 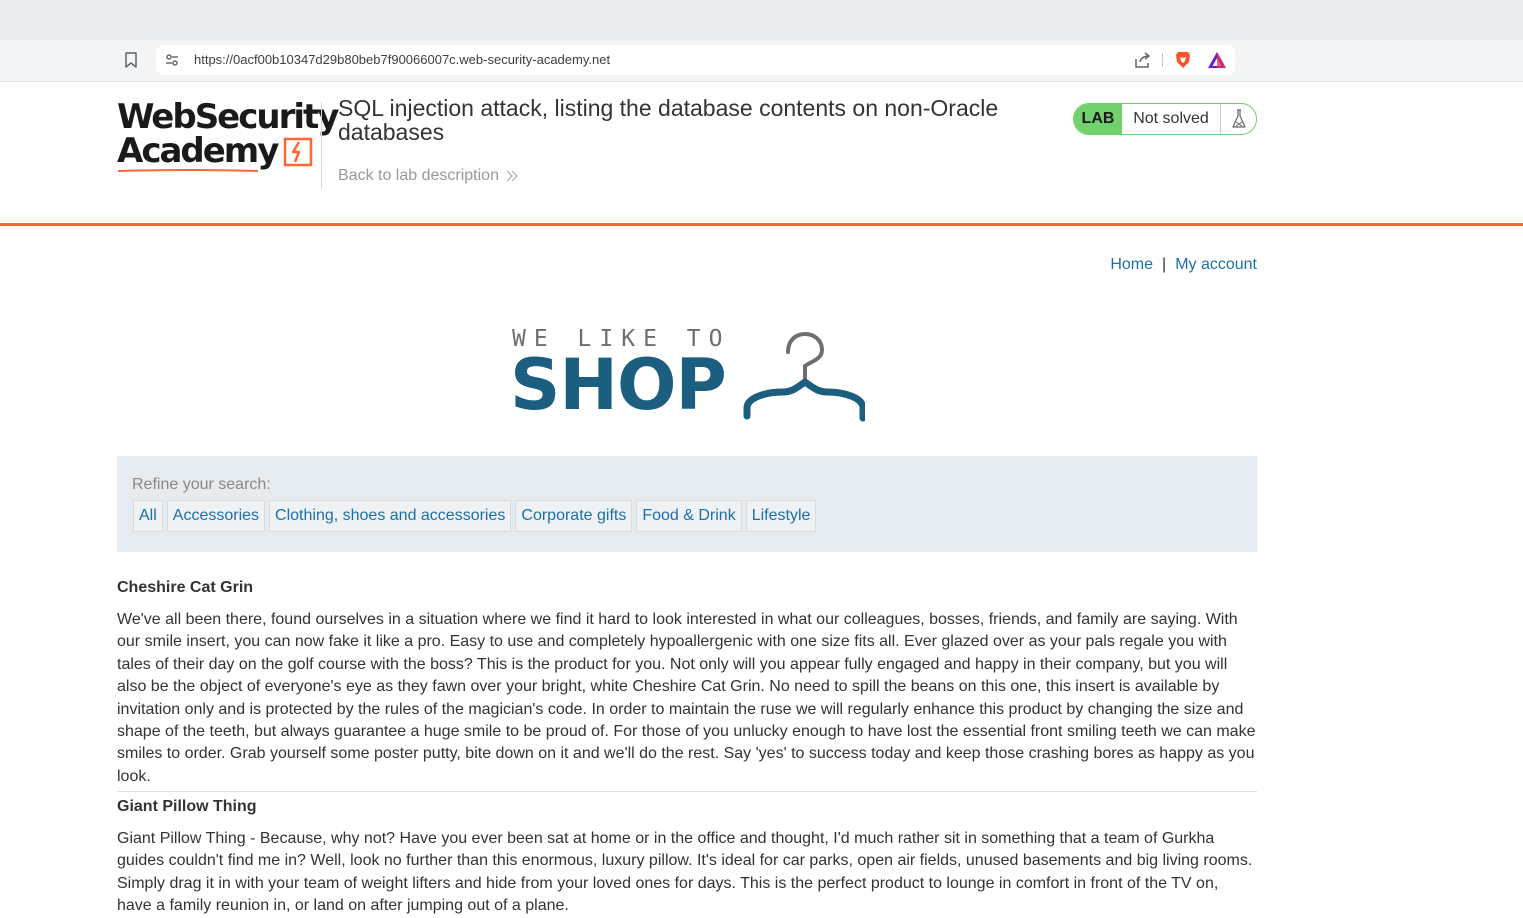 What do you see at coordinates (1098, 119) in the screenshot?
I see `lab-badge: LAB` at bounding box center [1098, 119].